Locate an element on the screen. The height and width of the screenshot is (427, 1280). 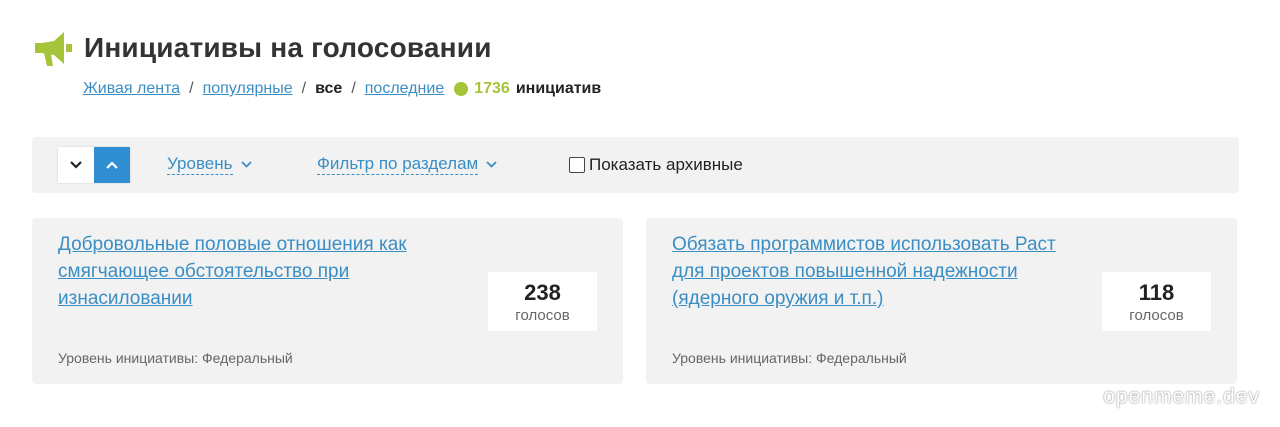
sort-toggle is located at coordinates (94, 165).